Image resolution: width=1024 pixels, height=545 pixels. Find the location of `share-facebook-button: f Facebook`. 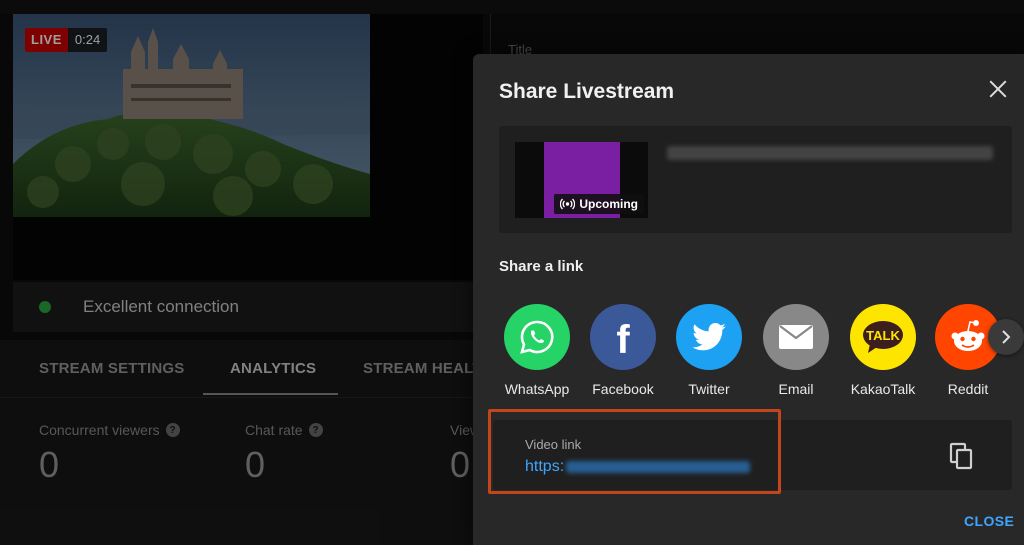

share-facebook-button: f Facebook is located at coordinates (623, 350).